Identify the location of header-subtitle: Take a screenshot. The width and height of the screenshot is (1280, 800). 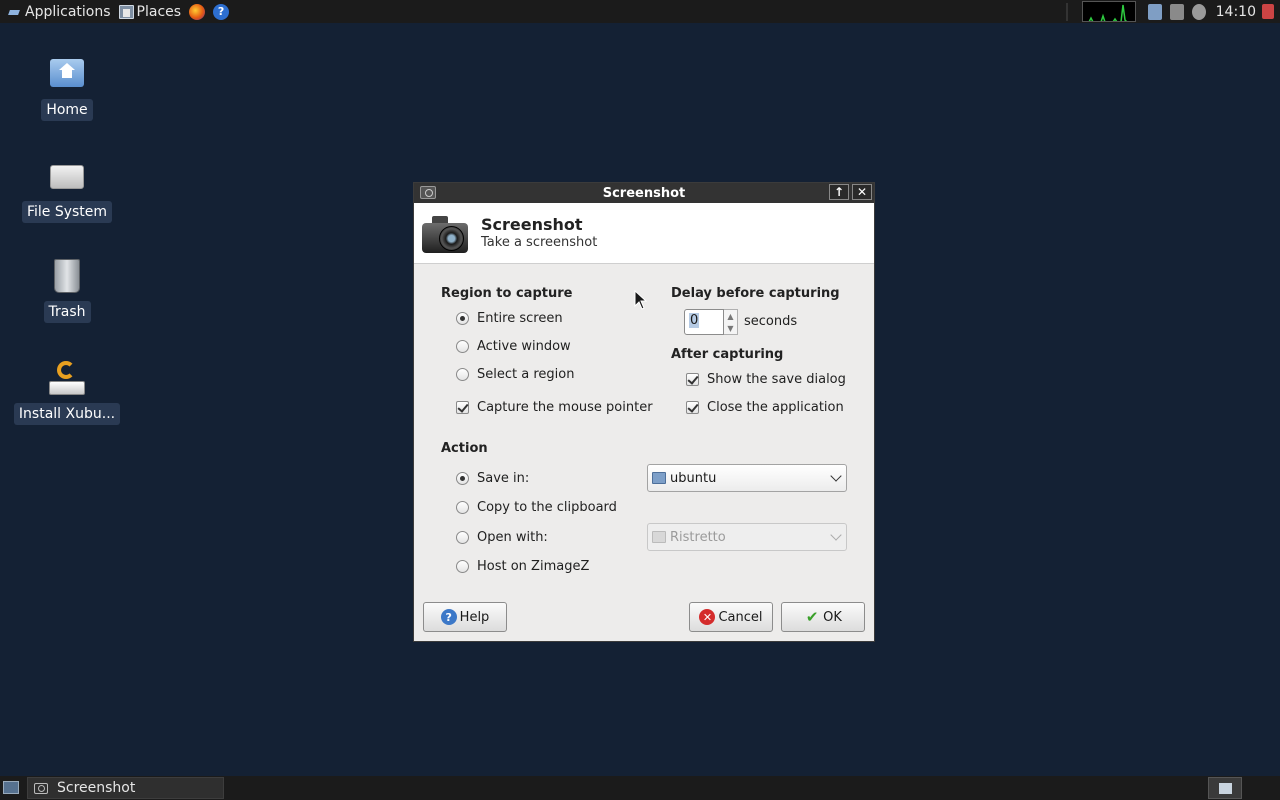
(539, 242).